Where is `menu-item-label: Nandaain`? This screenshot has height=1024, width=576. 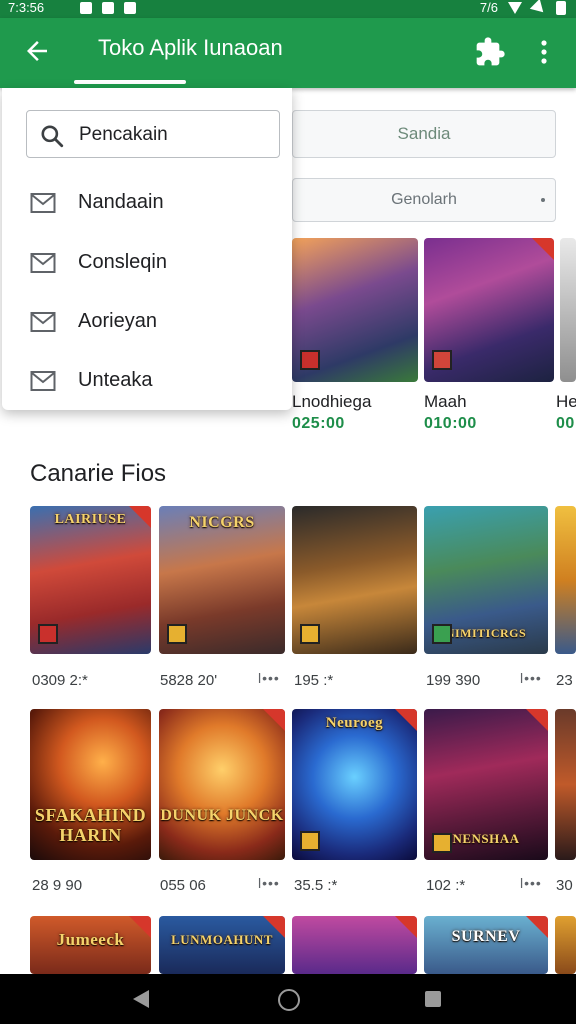 menu-item-label: Nandaain is located at coordinates (121, 202).